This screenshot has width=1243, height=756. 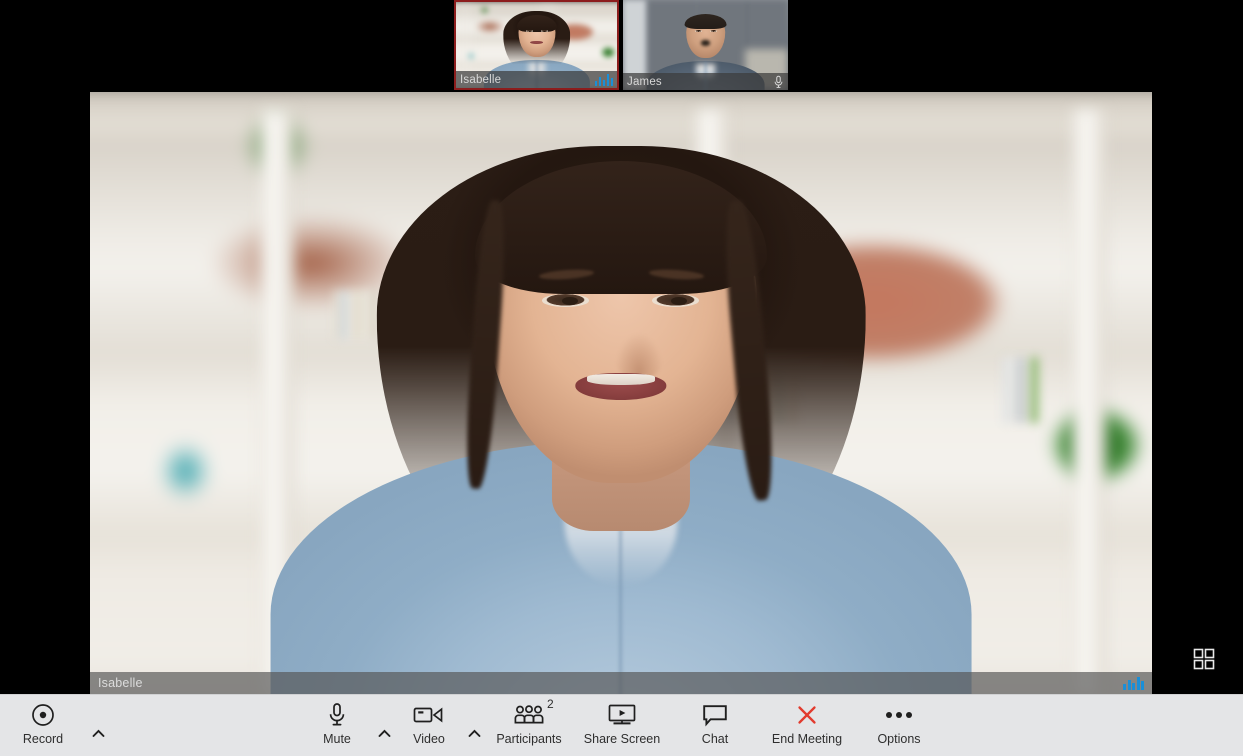 I want to click on thumbnail-name-isabelle: Isabelle, so click(x=481, y=79).